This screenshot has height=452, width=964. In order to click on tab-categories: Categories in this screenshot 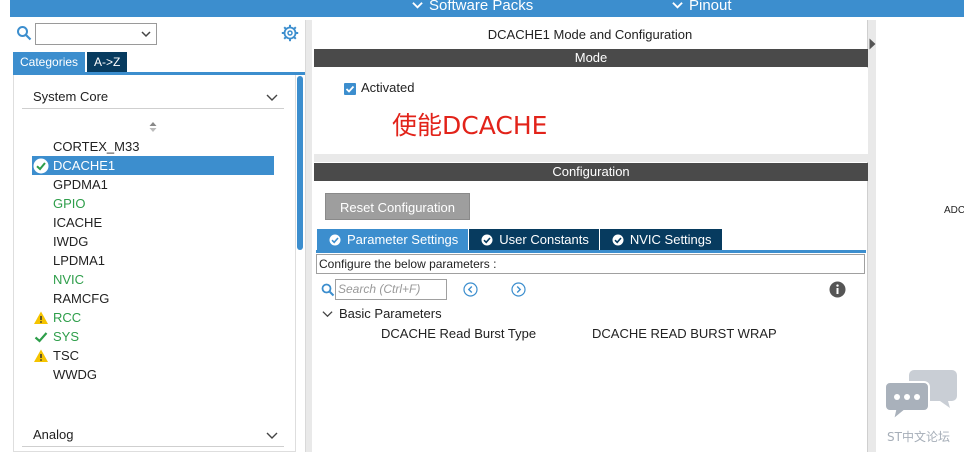, I will do `click(49, 62)`.